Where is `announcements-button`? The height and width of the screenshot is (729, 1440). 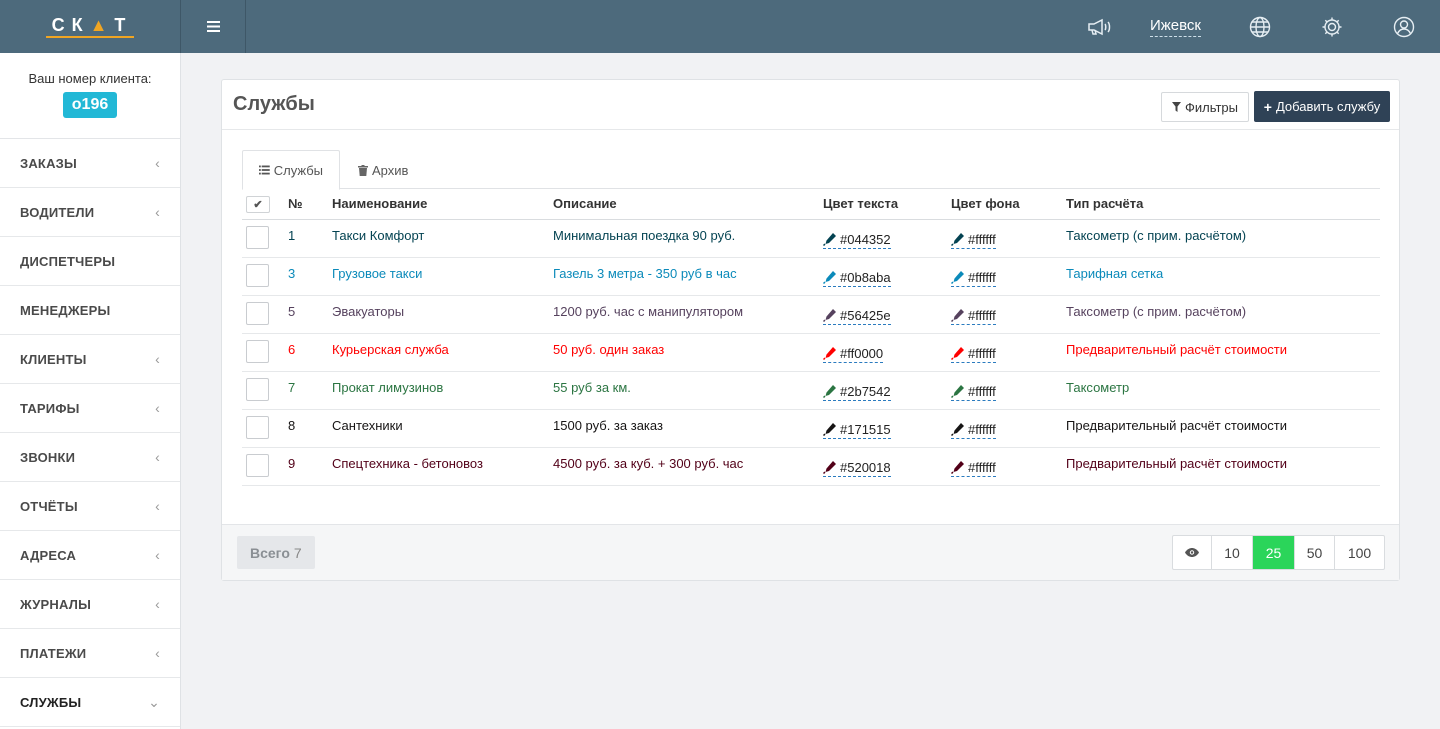 announcements-button is located at coordinates (1100, 26).